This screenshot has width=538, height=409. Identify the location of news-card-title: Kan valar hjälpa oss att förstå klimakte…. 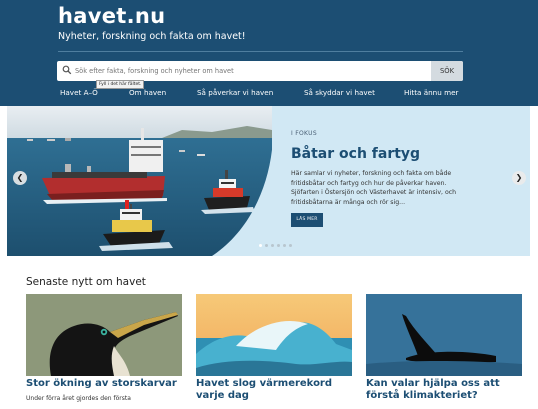
(446, 390).